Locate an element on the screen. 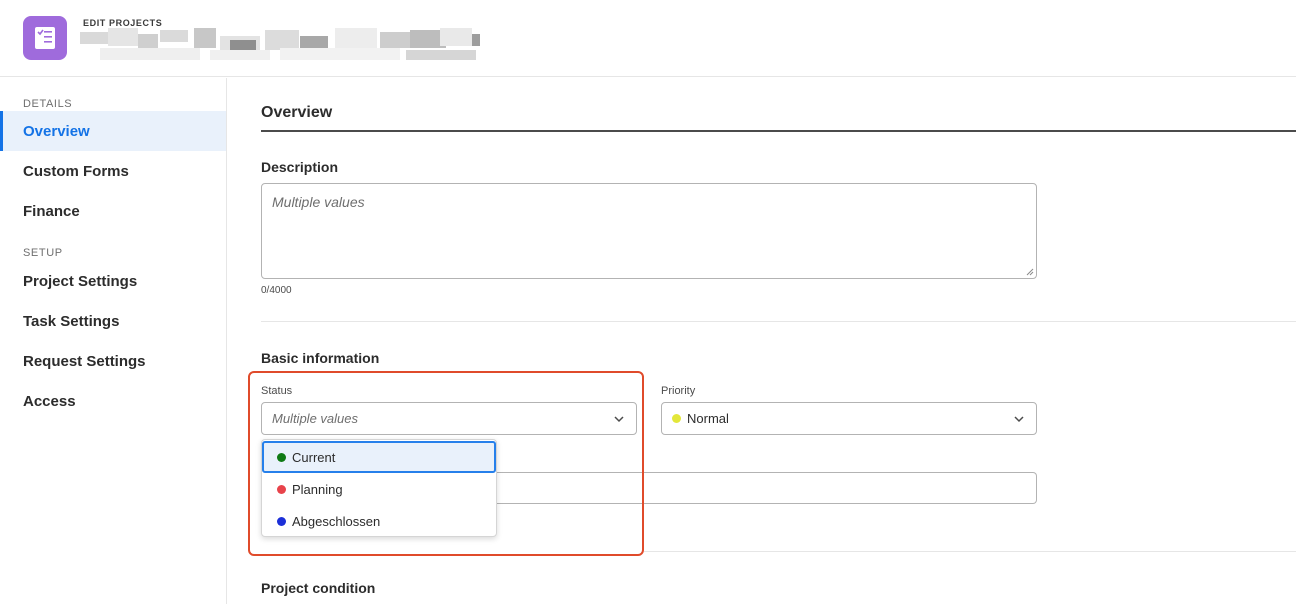 This screenshot has width=1296, height=604. description-char-counter: 0/4000 is located at coordinates (276, 290).